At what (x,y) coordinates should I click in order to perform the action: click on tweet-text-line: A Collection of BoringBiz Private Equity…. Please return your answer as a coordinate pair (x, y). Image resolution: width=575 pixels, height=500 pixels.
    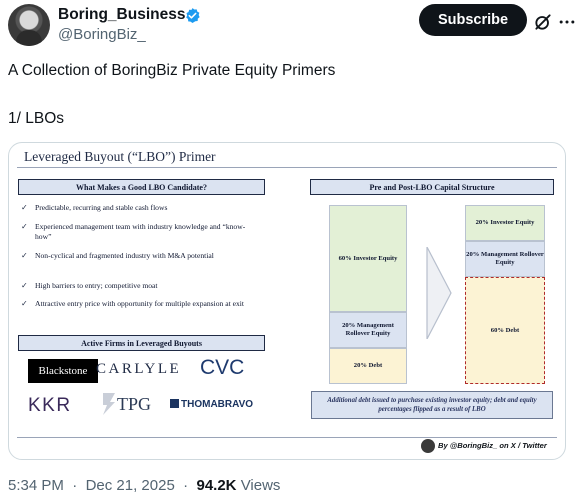
    Looking at the image, I should click on (172, 70).